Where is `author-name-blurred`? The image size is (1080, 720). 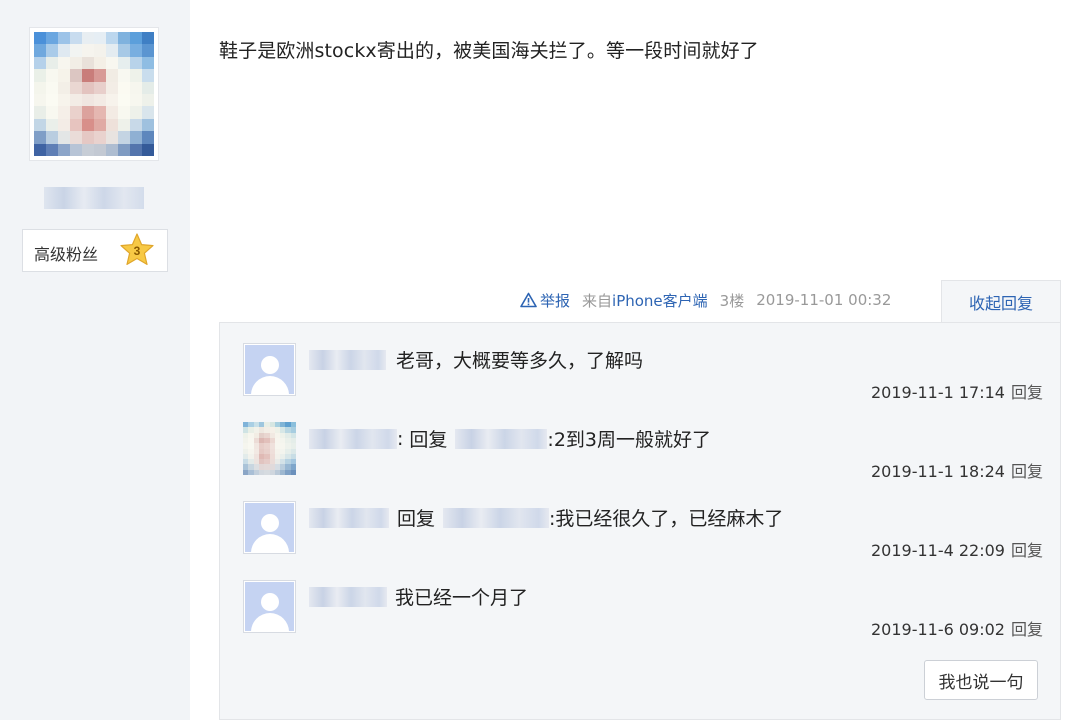
author-name-blurred is located at coordinates (94, 198).